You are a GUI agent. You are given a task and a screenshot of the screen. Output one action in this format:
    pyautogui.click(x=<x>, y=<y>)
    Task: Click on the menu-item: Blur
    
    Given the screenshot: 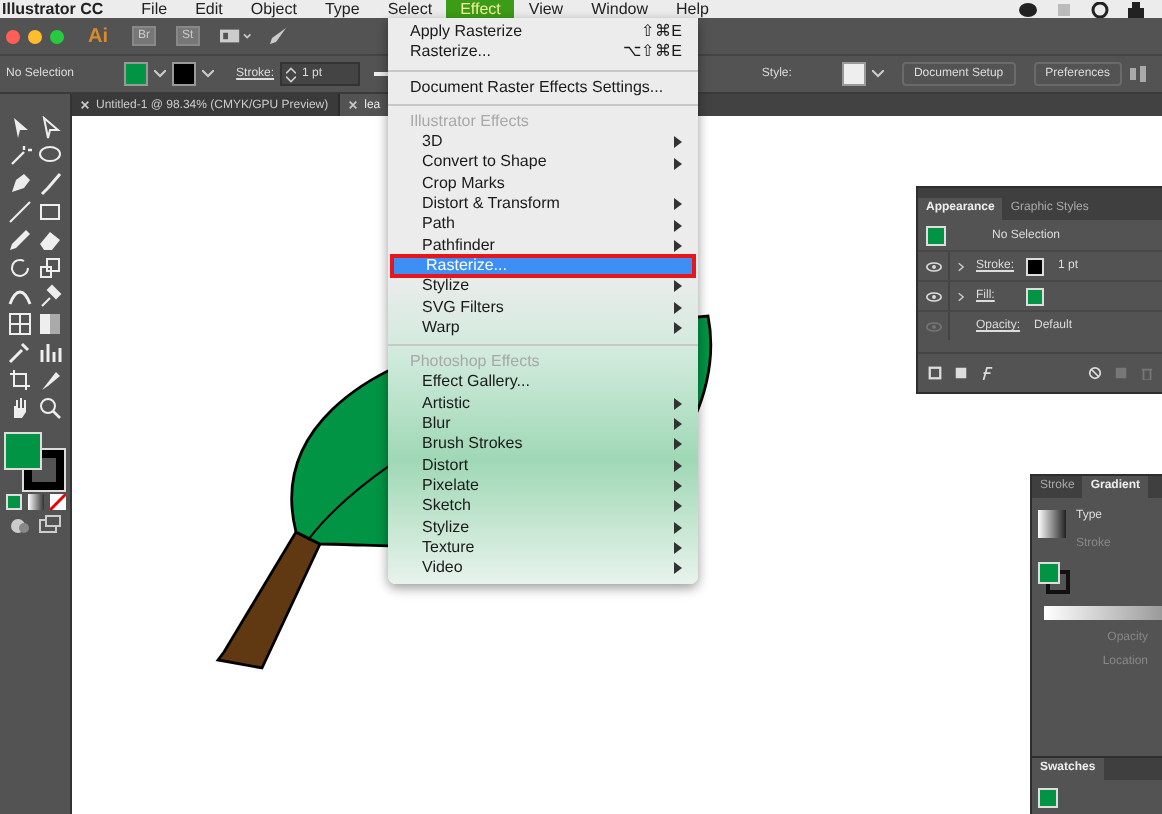 What is the action you would take?
    pyautogui.click(x=543, y=424)
    